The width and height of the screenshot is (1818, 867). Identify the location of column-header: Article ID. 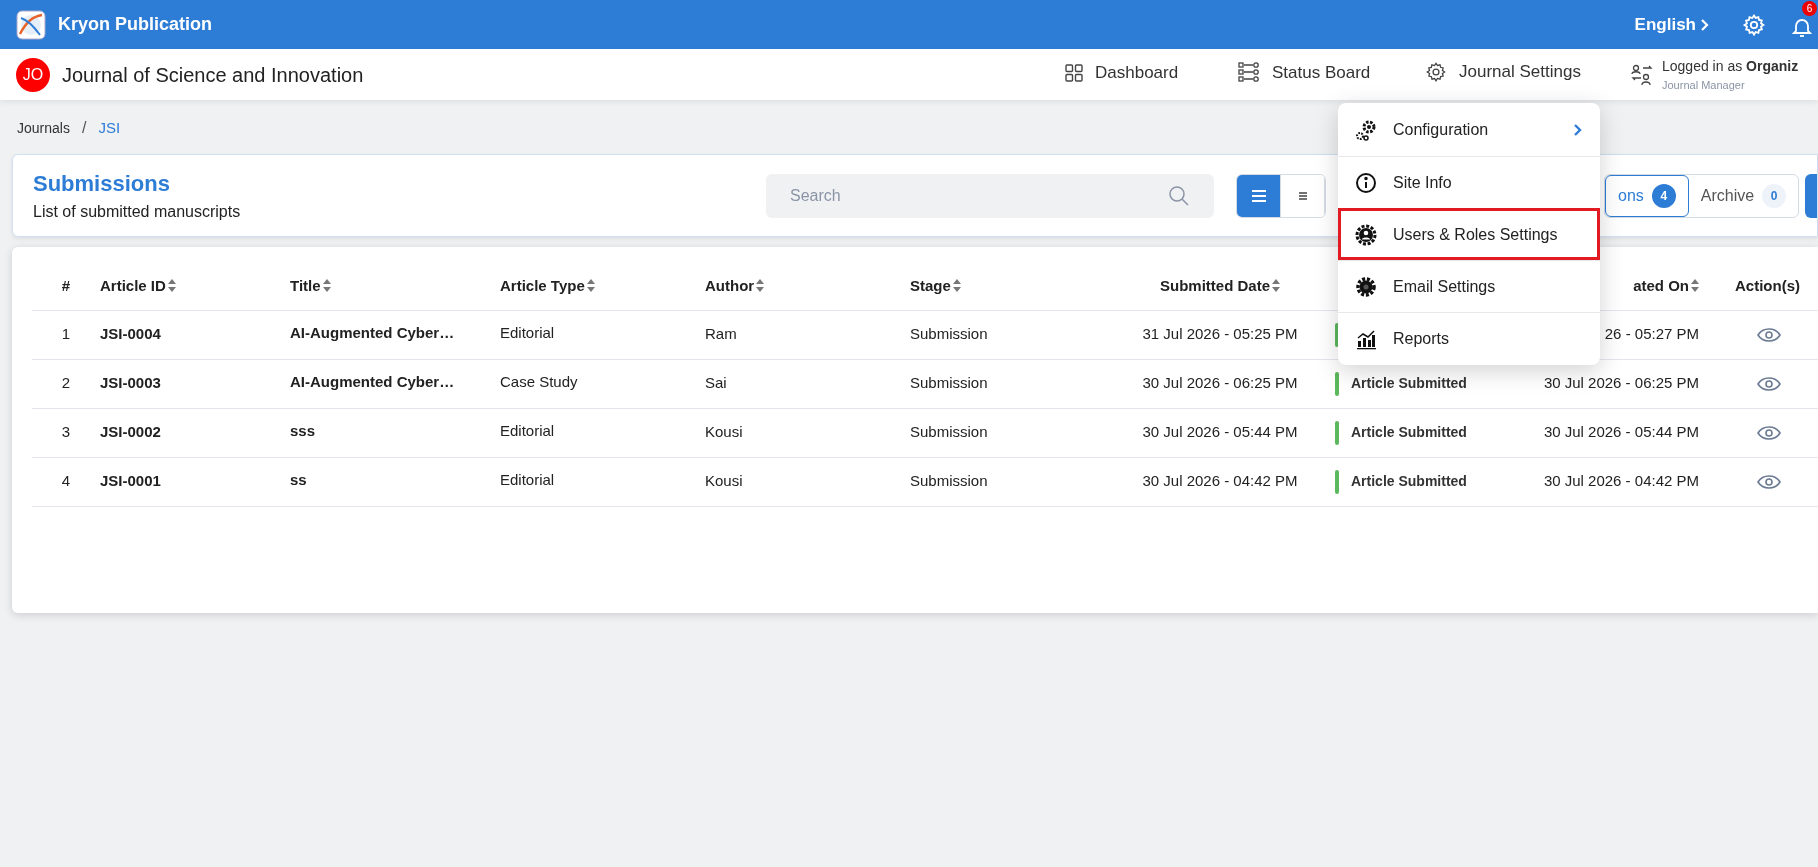
(133, 285).